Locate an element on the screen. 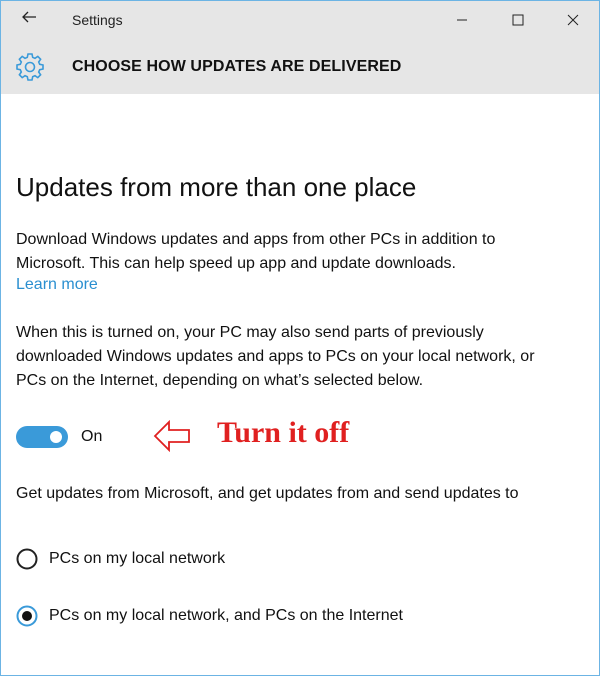 The image size is (600, 676). close-icon is located at coordinates (573, 20).